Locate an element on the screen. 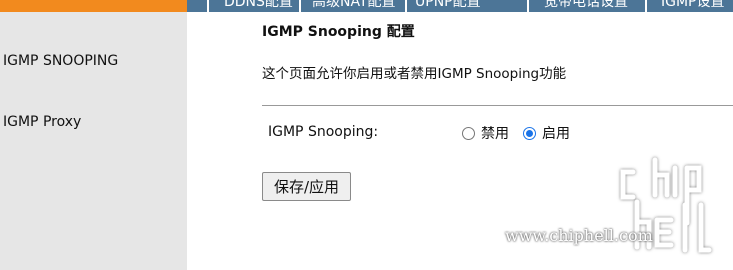 Image resolution: width=733 pixels, height=270 pixels. nav-item-nat: 高级NAT配置 is located at coordinates (354, 5).